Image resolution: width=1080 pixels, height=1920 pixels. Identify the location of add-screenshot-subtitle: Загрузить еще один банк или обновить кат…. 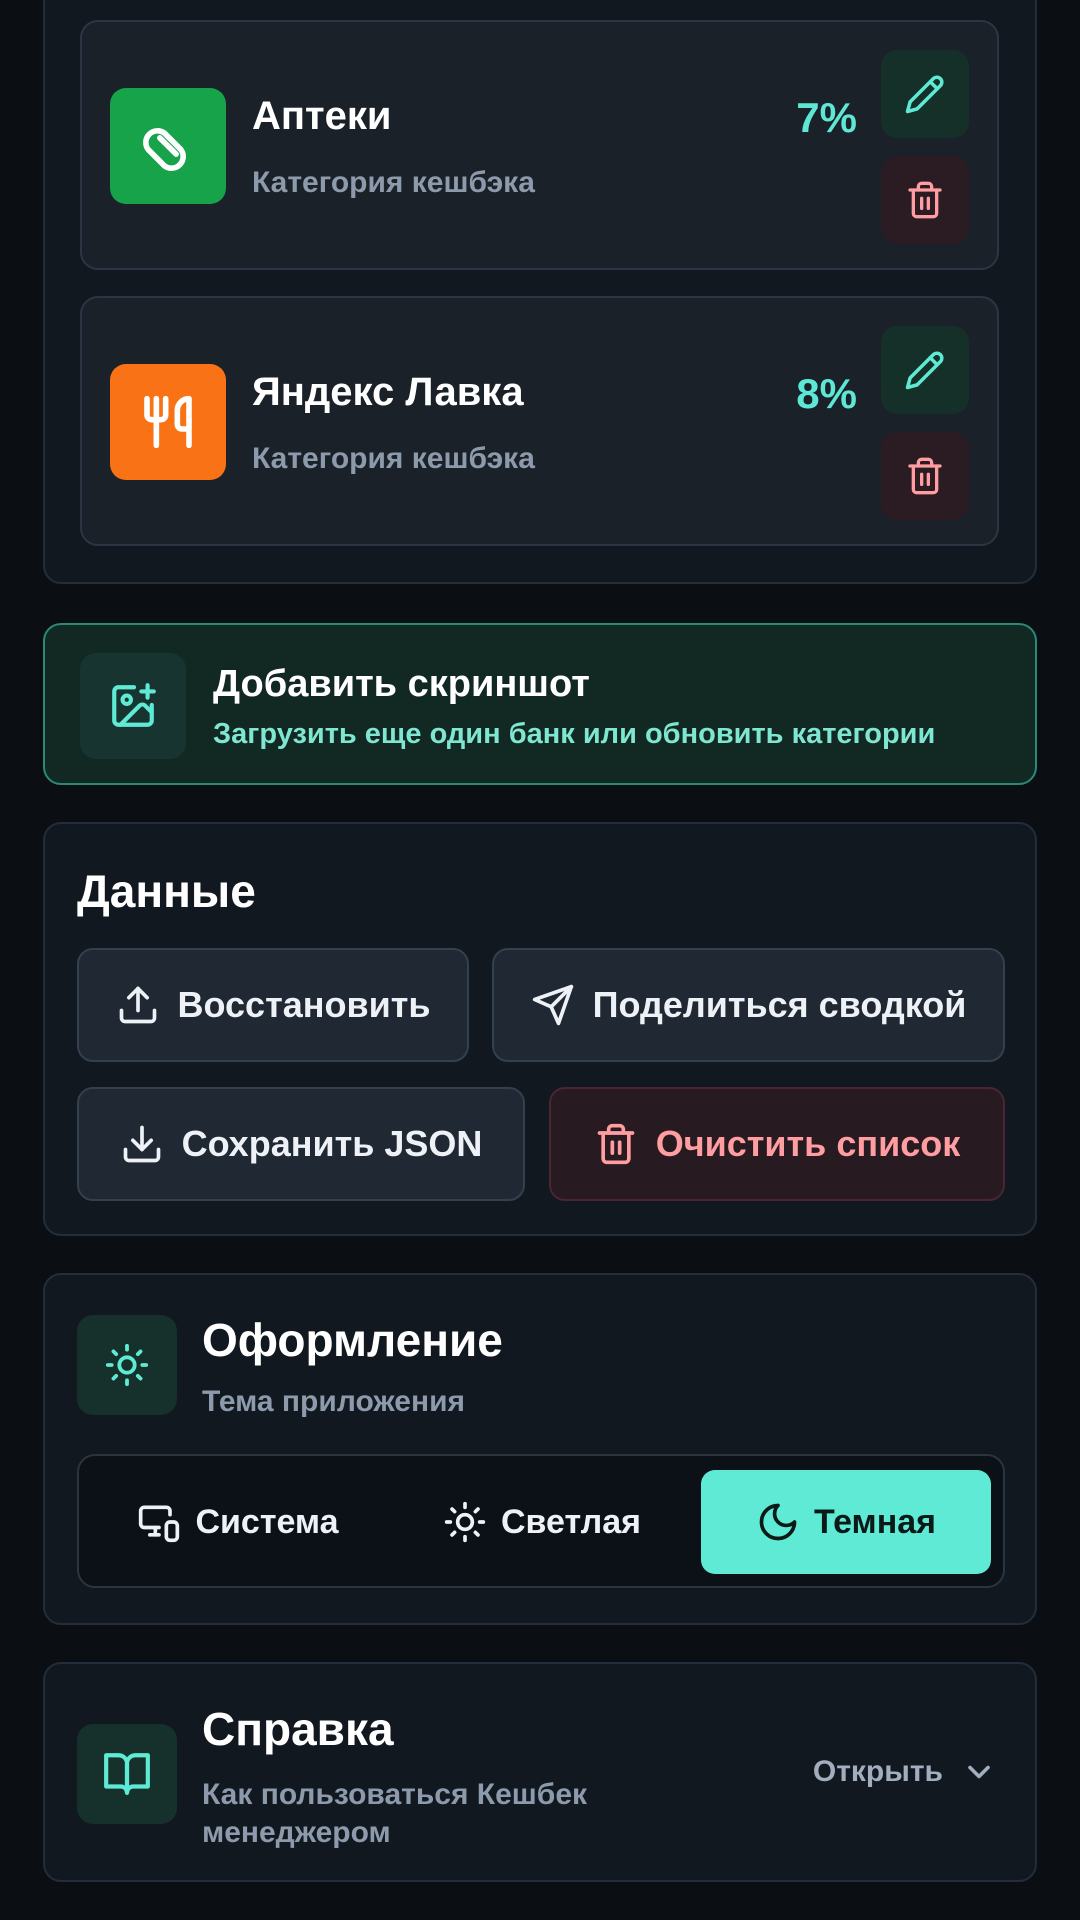
(574, 734).